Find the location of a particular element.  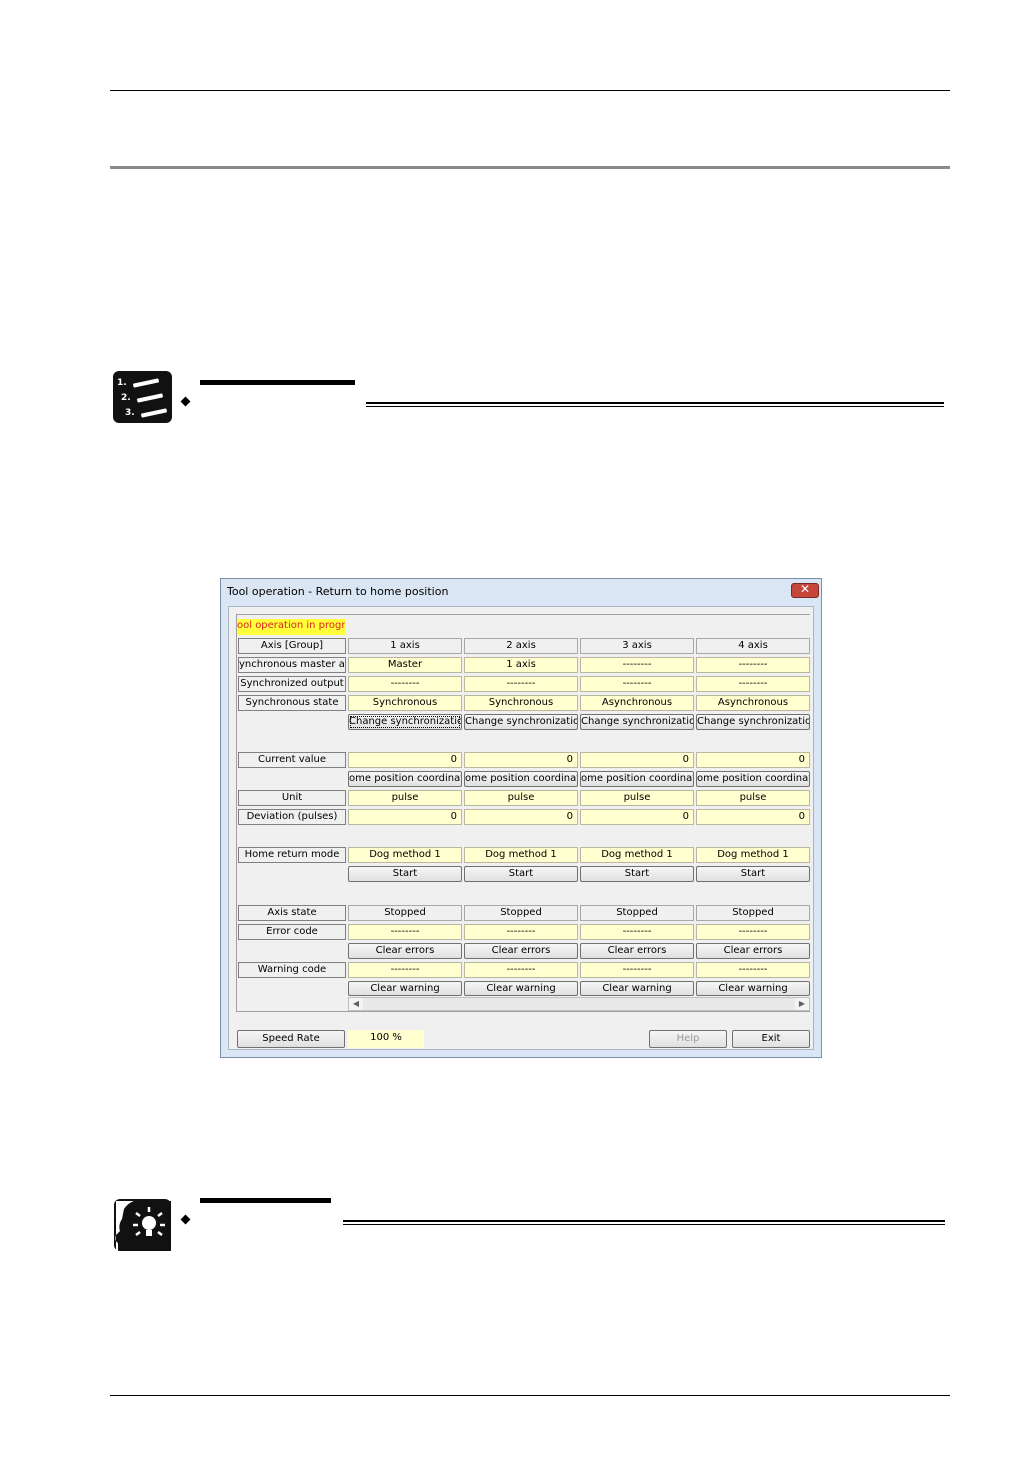

help-button: Help is located at coordinates (688, 1039).